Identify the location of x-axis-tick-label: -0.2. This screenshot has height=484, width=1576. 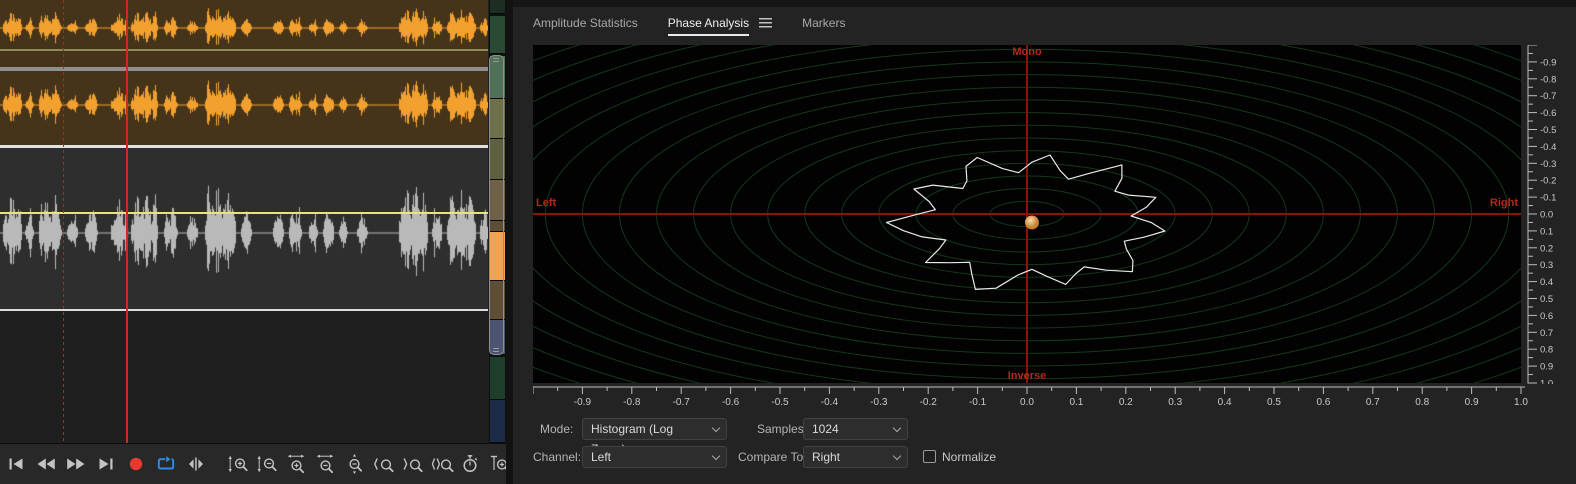
(929, 402).